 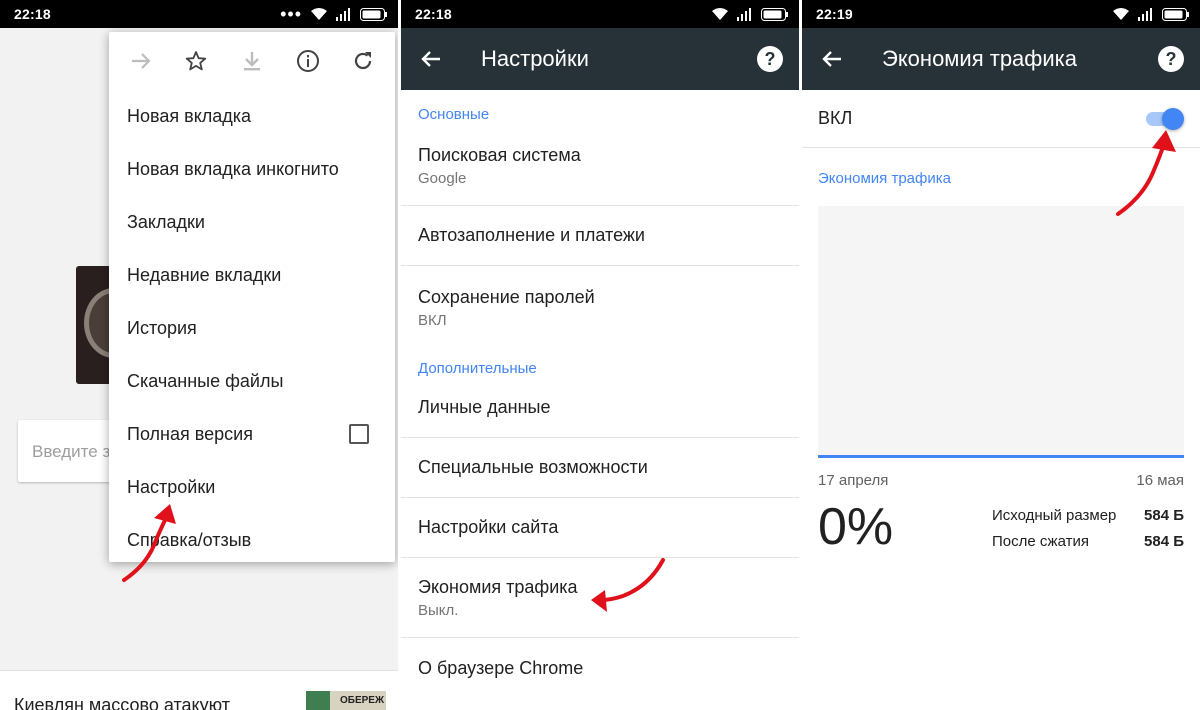 What do you see at coordinates (884, 178) in the screenshot?
I see `section-header-data-saver: Экономия трафика` at bounding box center [884, 178].